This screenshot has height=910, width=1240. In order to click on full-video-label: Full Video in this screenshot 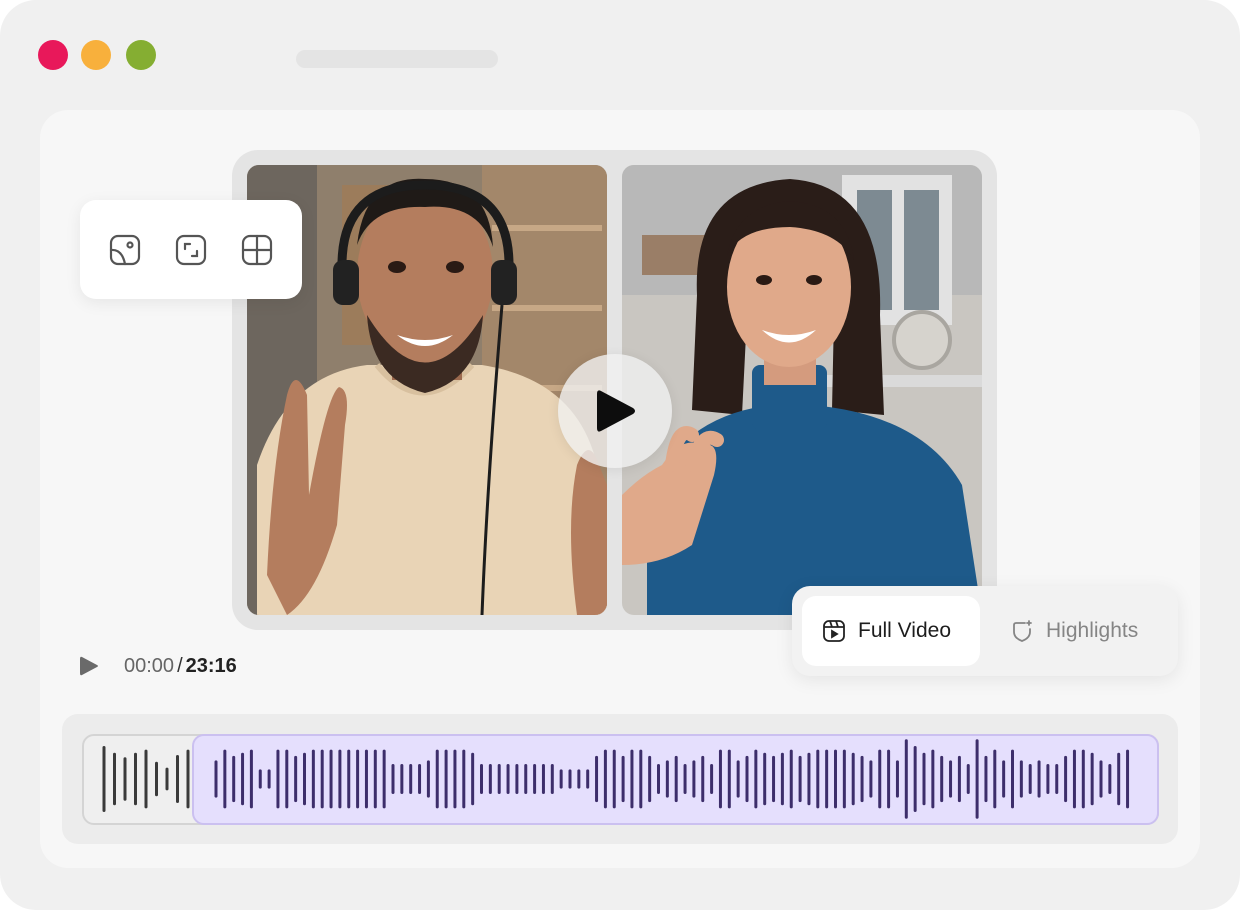, I will do `click(905, 630)`.